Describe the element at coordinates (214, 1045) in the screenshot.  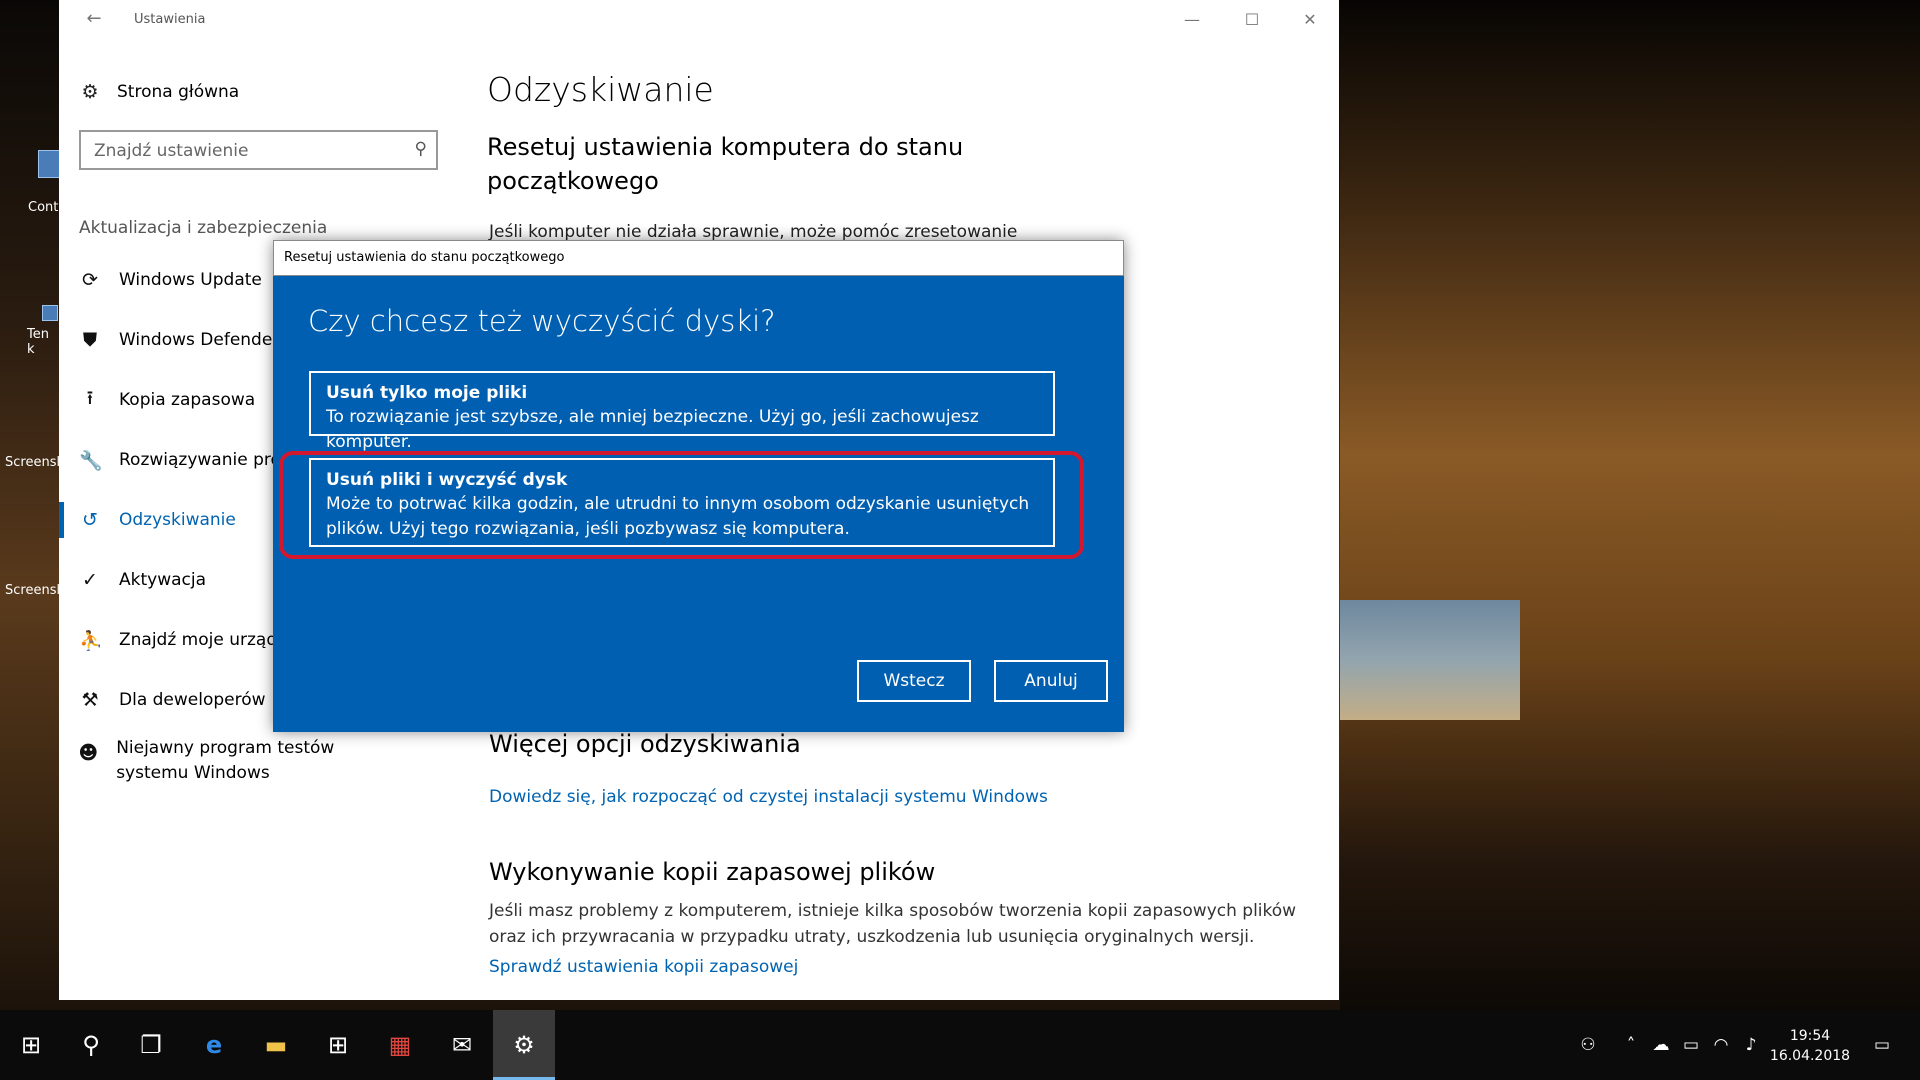
I see `edge-icon: e` at that location.